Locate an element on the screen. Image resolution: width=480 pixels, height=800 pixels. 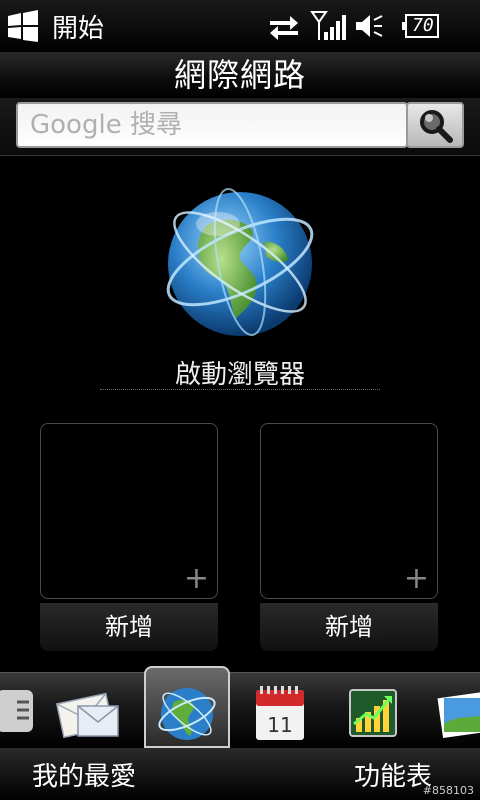
menu-soft-key: 功能表 is located at coordinates (393, 774).